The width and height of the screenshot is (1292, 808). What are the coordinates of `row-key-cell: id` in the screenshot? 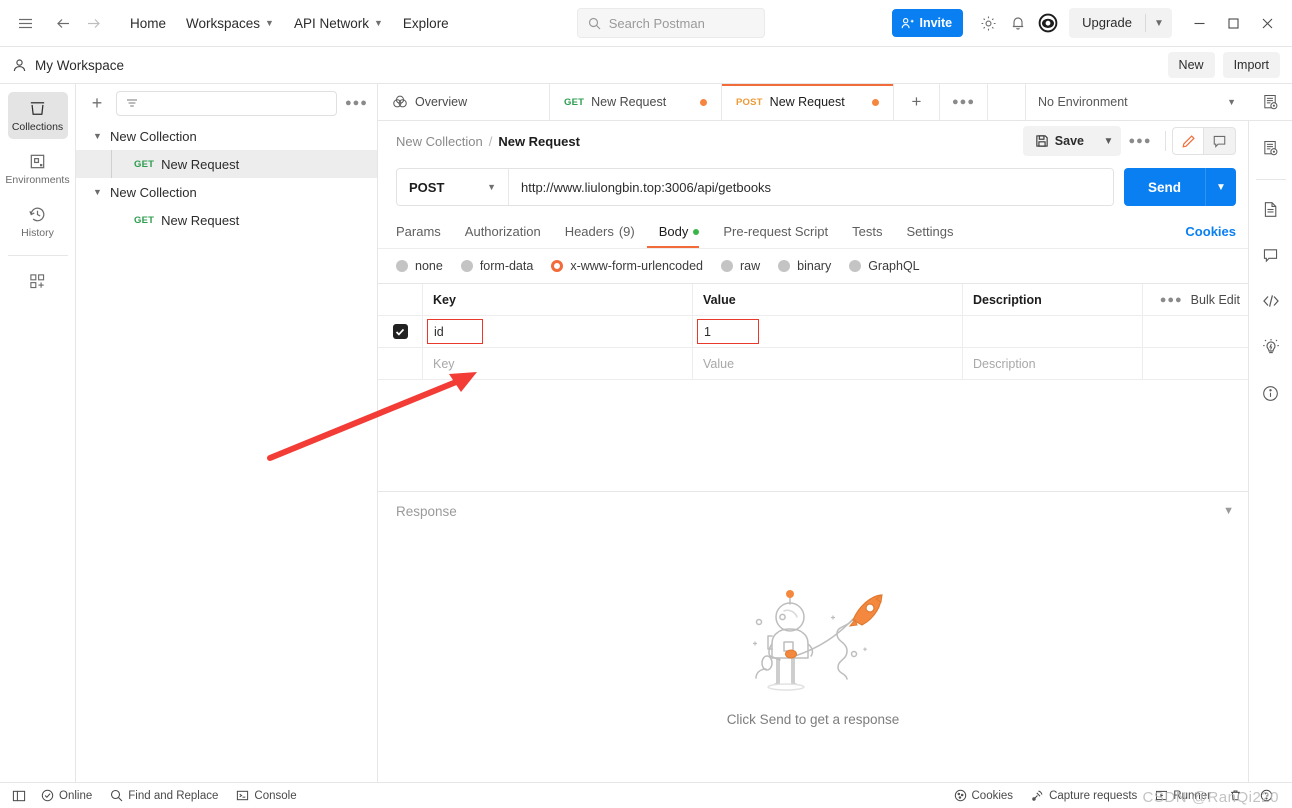 It's located at (558, 331).